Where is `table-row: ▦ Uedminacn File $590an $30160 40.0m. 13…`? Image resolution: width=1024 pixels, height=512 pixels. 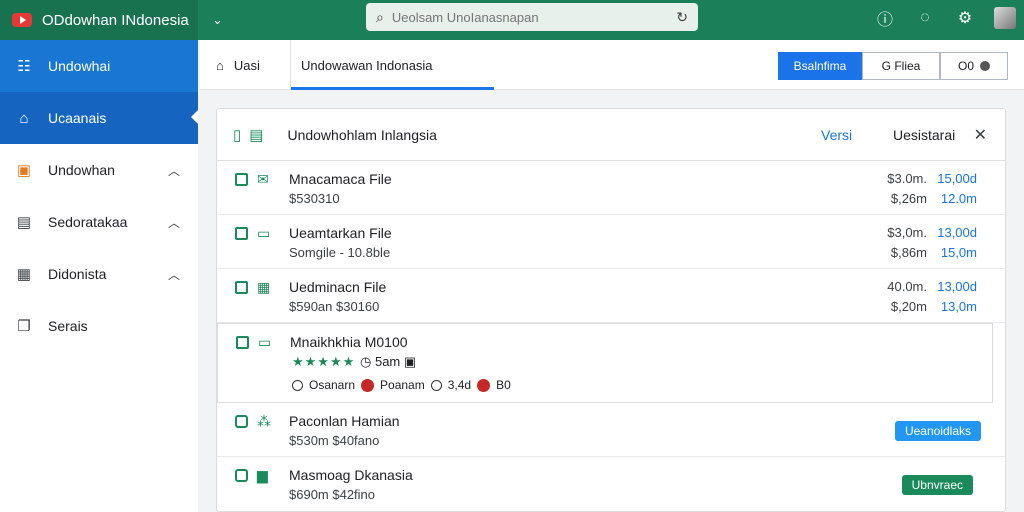
table-row: ▦ Uedminacn File $590an $30160 40.0m. 13… is located at coordinates (611, 296).